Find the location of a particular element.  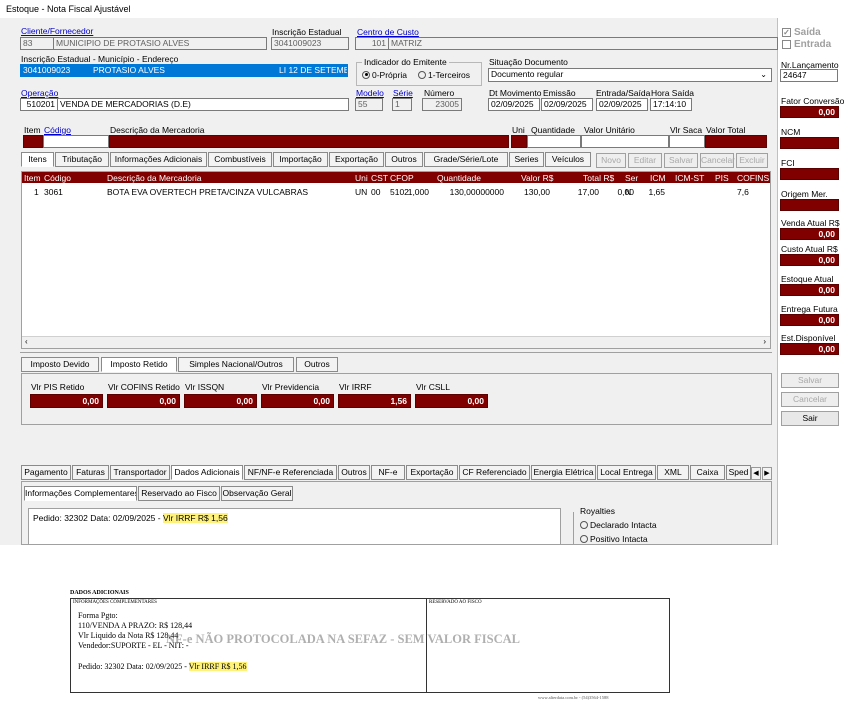

grid-header-12: PIS is located at coordinates (722, 178).